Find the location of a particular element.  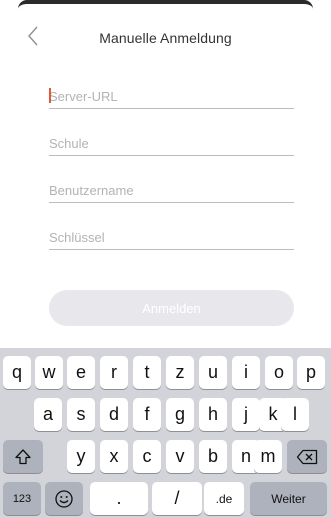

backspace-key is located at coordinates (307, 456).